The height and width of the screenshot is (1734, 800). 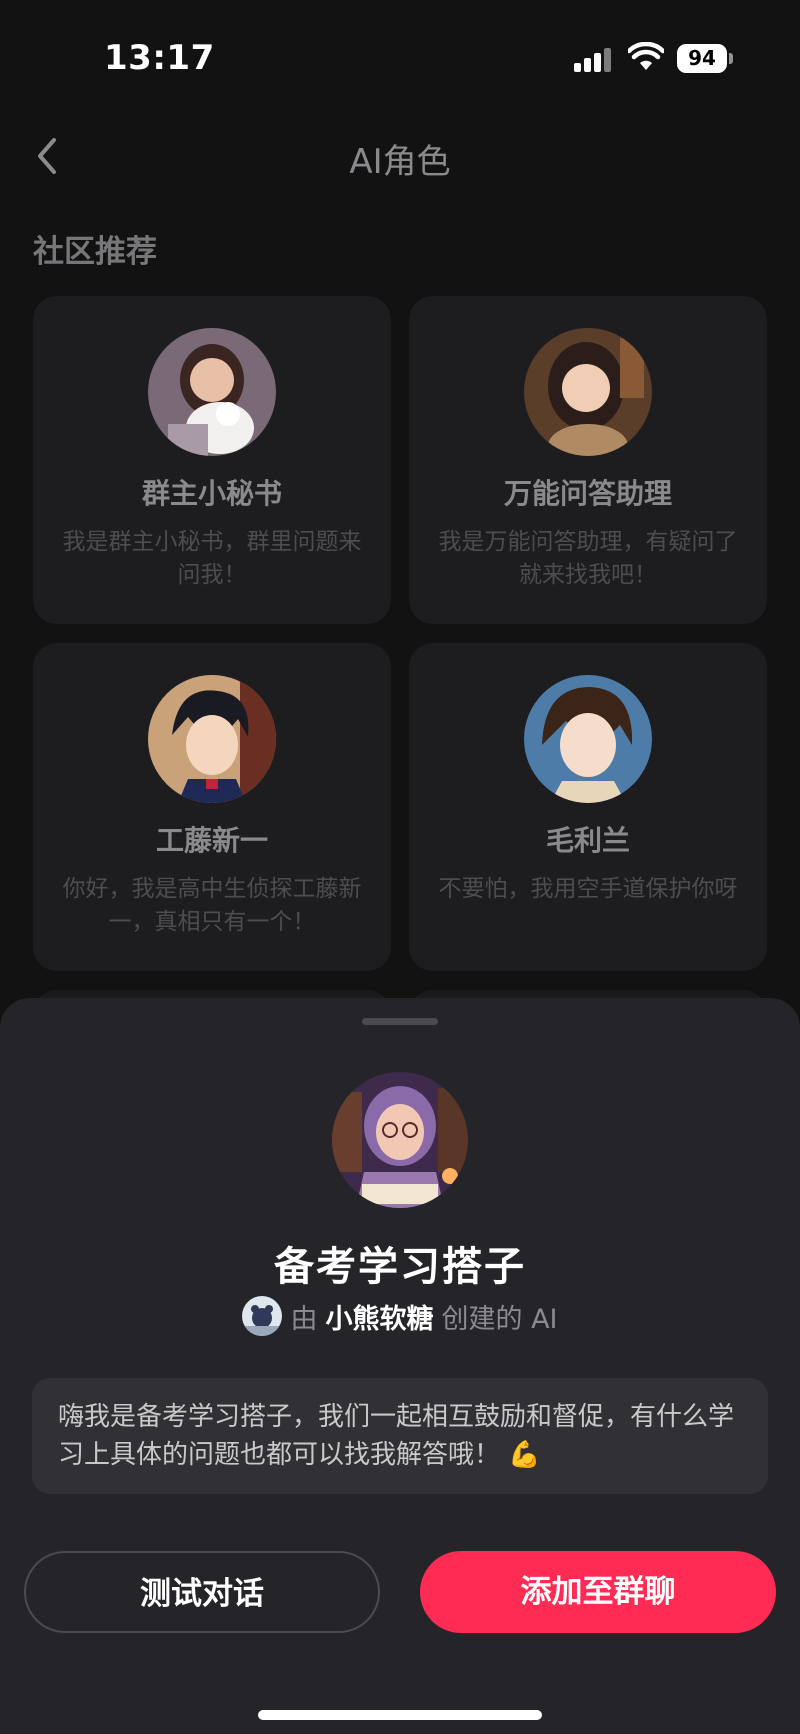 What do you see at coordinates (702, 58) in the screenshot?
I see `battery-indicator: 94` at bounding box center [702, 58].